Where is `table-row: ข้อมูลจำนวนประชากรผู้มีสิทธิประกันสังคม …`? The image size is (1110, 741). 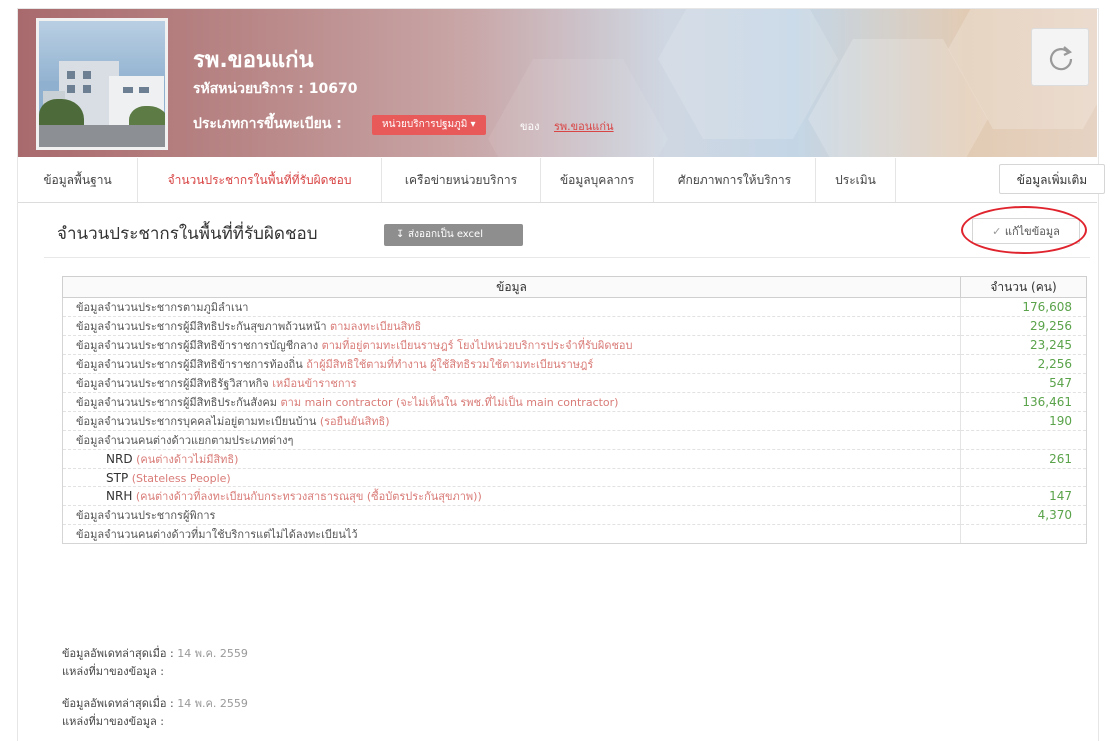
table-row: ข้อมูลจำนวนประชากรผู้มีสิทธิประกันสังคม … is located at coordinates (574, 402).